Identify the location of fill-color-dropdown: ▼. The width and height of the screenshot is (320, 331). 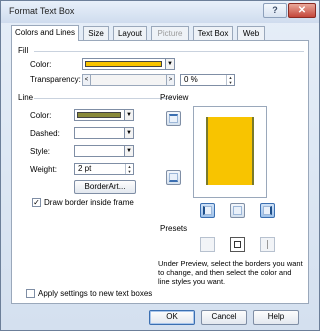
(128, 64).